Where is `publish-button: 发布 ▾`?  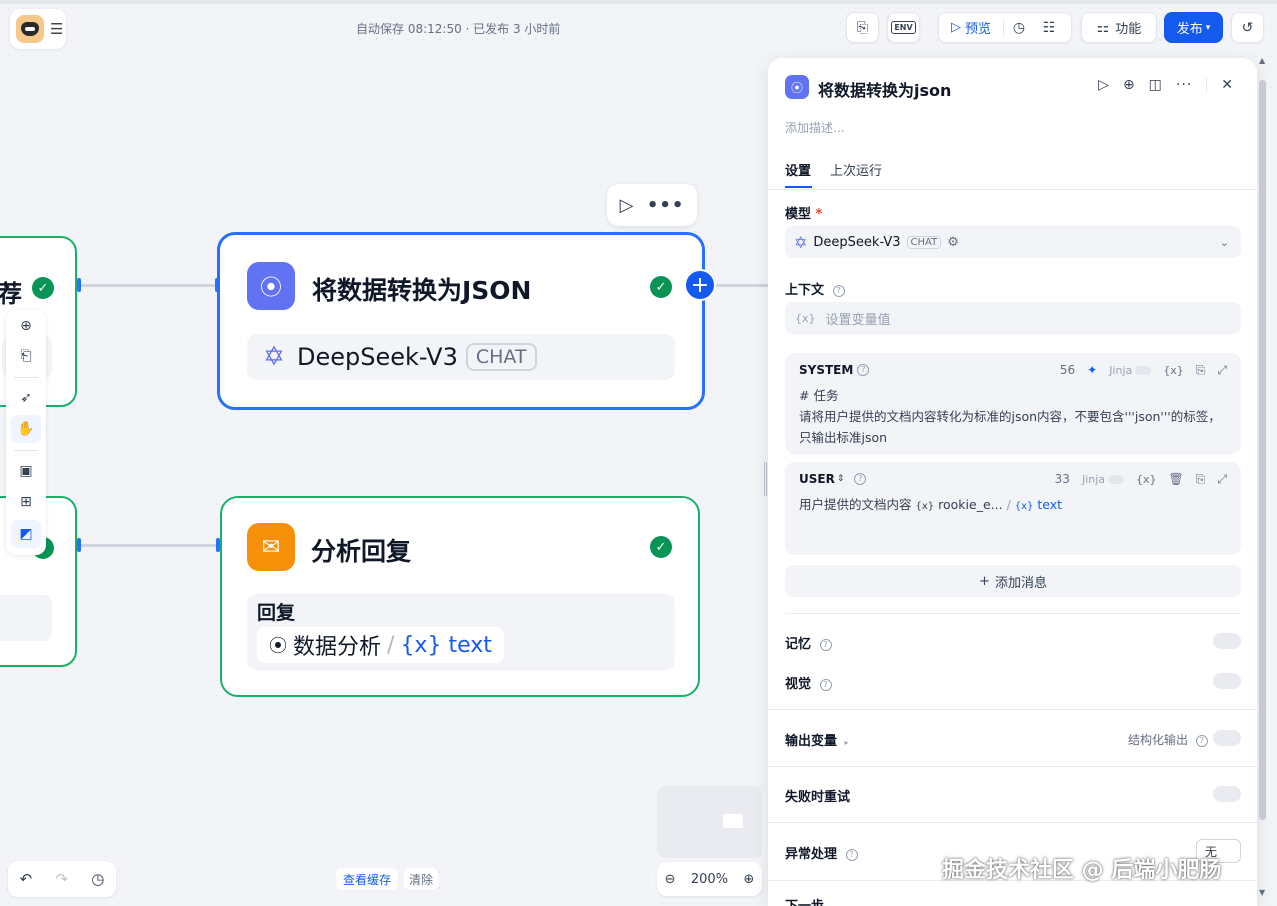
publish-button: 发布 ▾ is located at coordinates (1193, 27).